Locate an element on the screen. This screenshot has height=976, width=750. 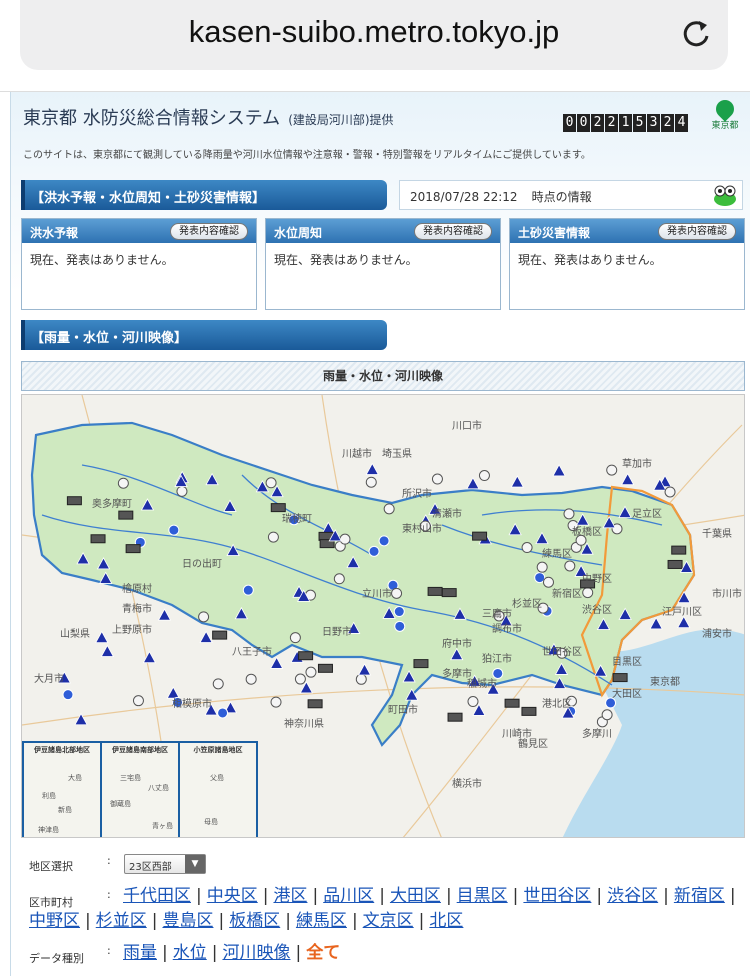
landslide-details-button: 発表内容確認 is located at coordinates (697, 231).